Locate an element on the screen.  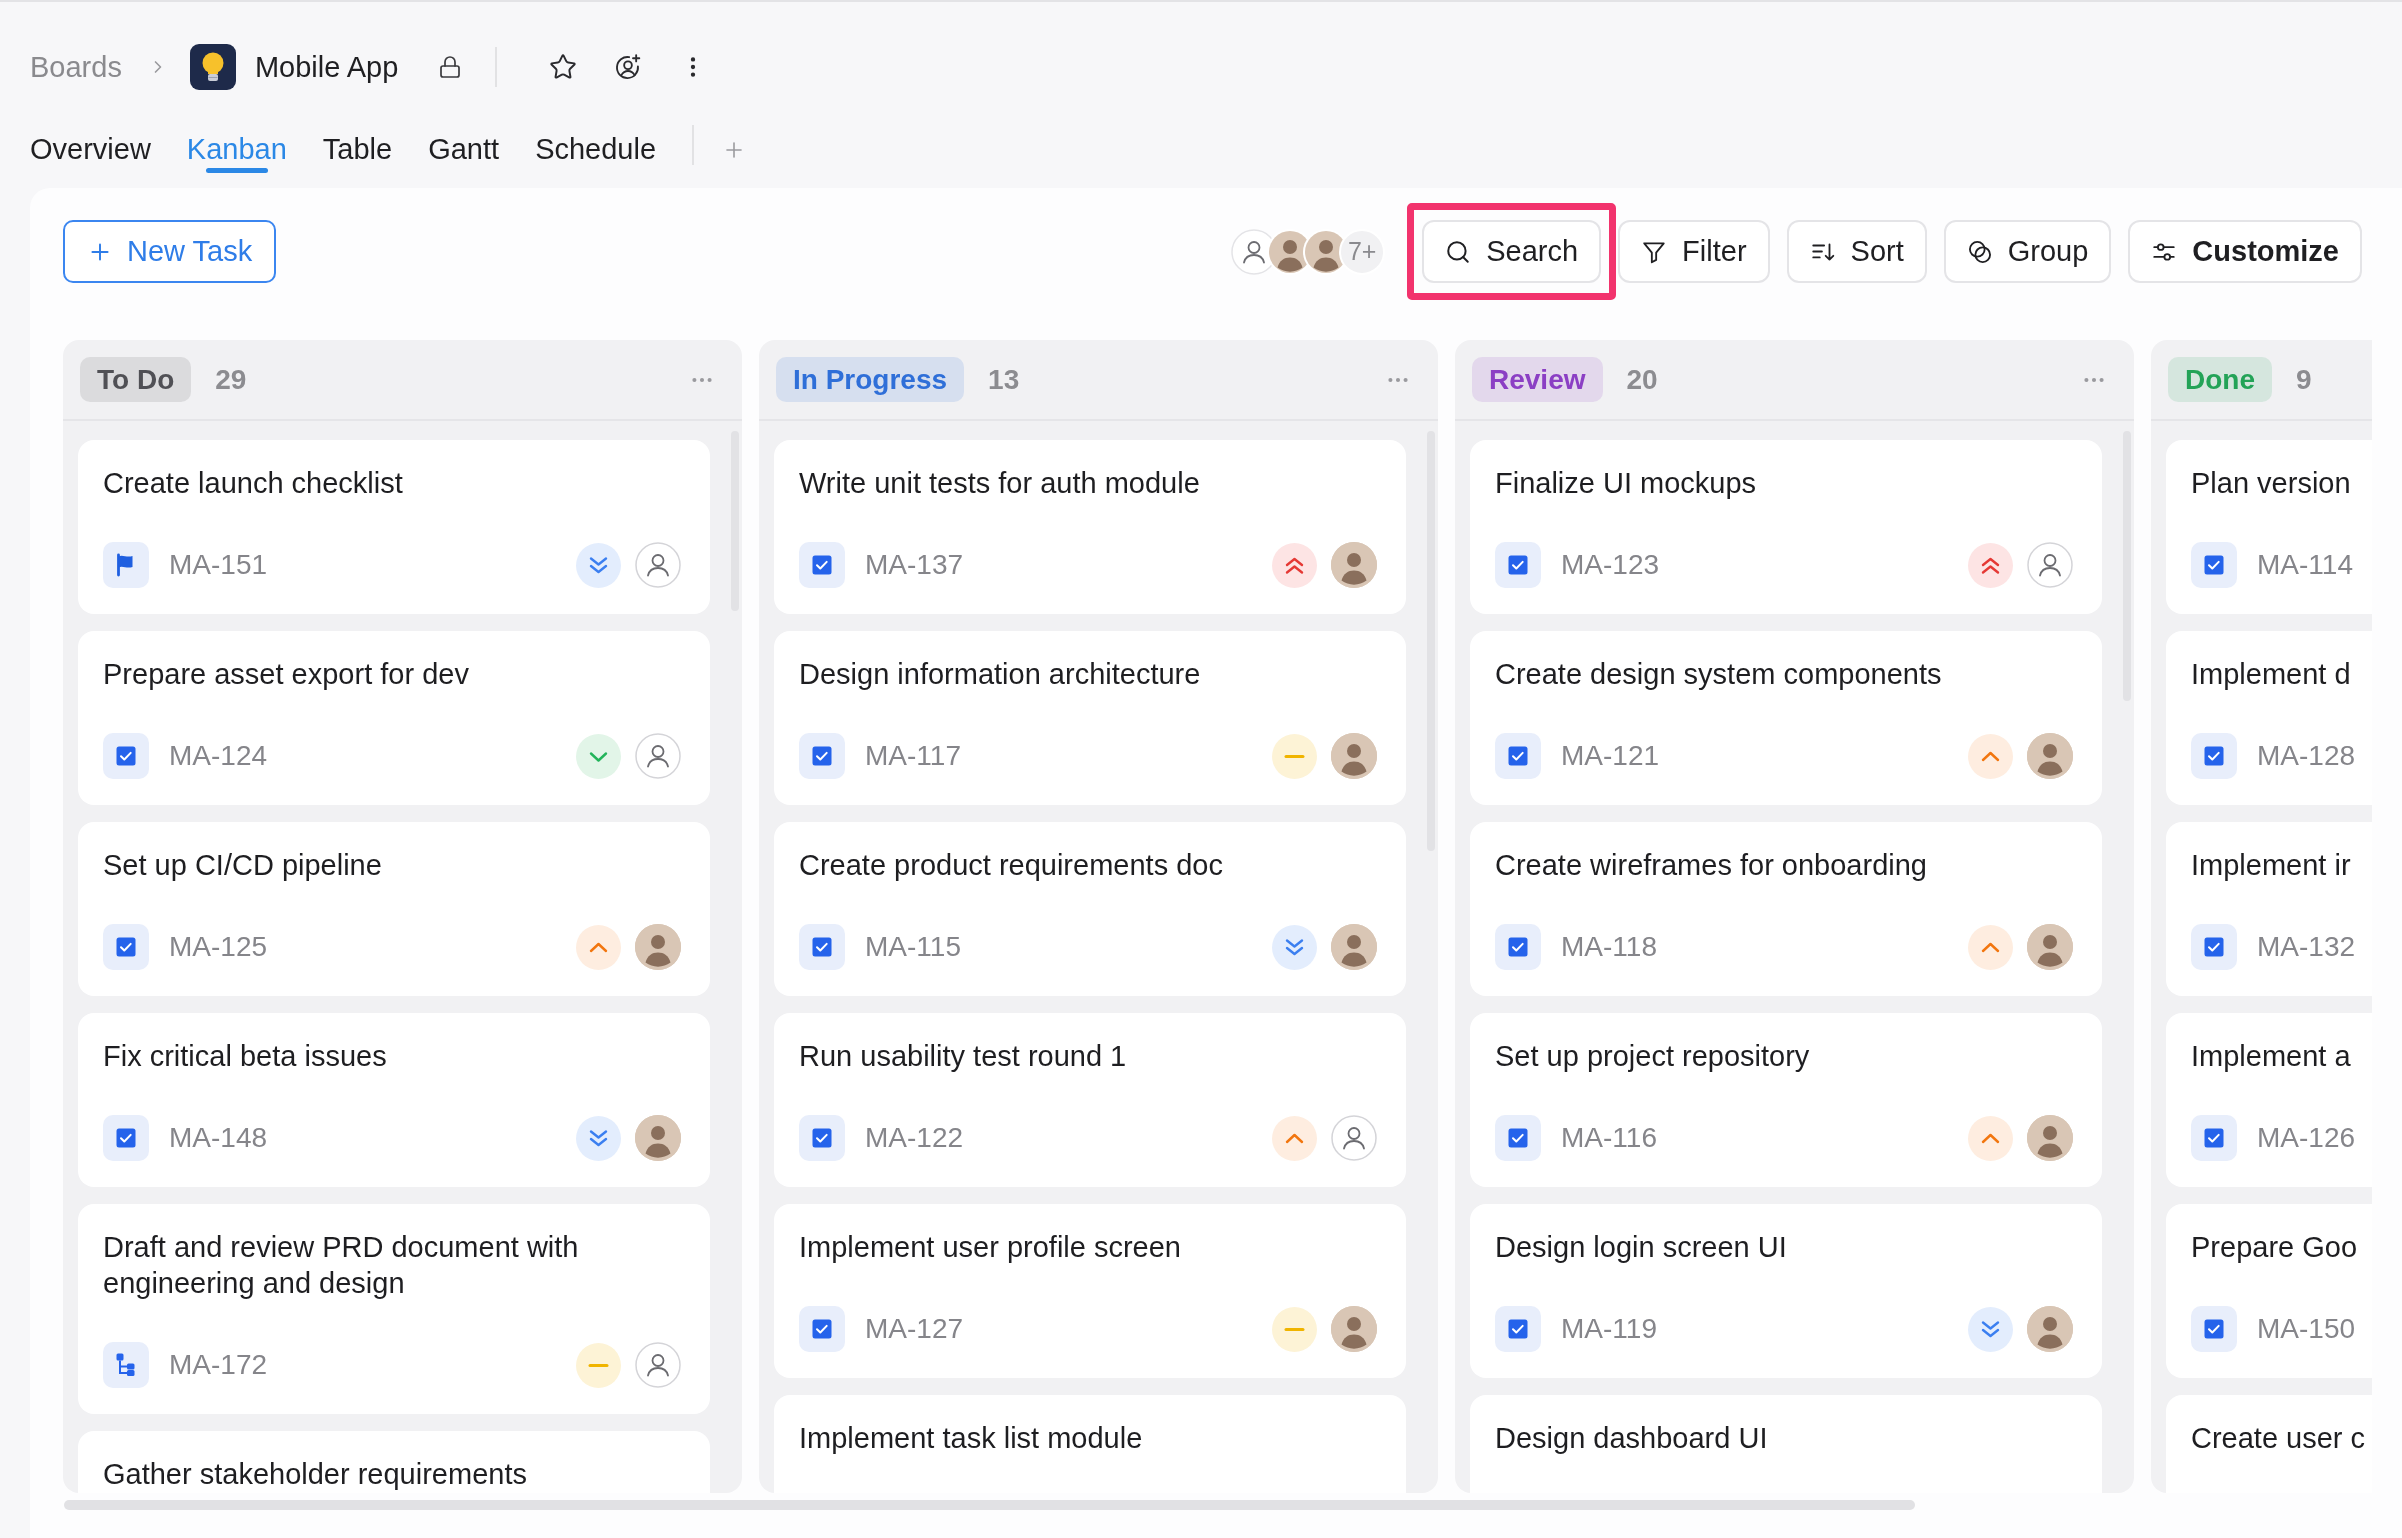
task-card: Prepare Goo MA-150 is located at coordinates (2269, 1291).